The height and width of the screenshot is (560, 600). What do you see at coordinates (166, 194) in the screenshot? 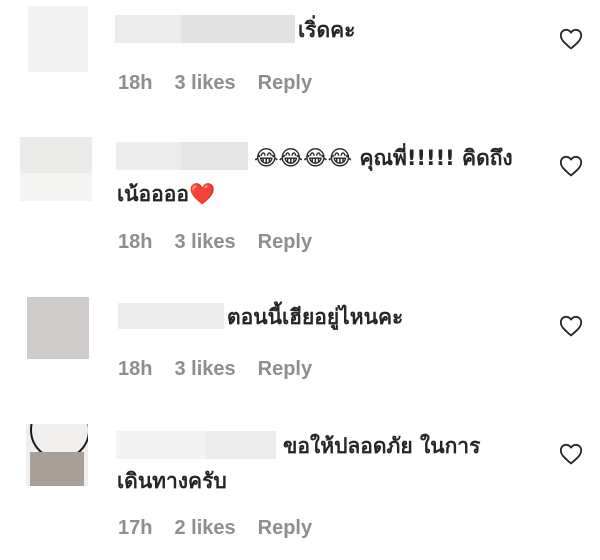
I see `comment-text-line2: เน้ออออ❤️` at bounding box center [166, 194].